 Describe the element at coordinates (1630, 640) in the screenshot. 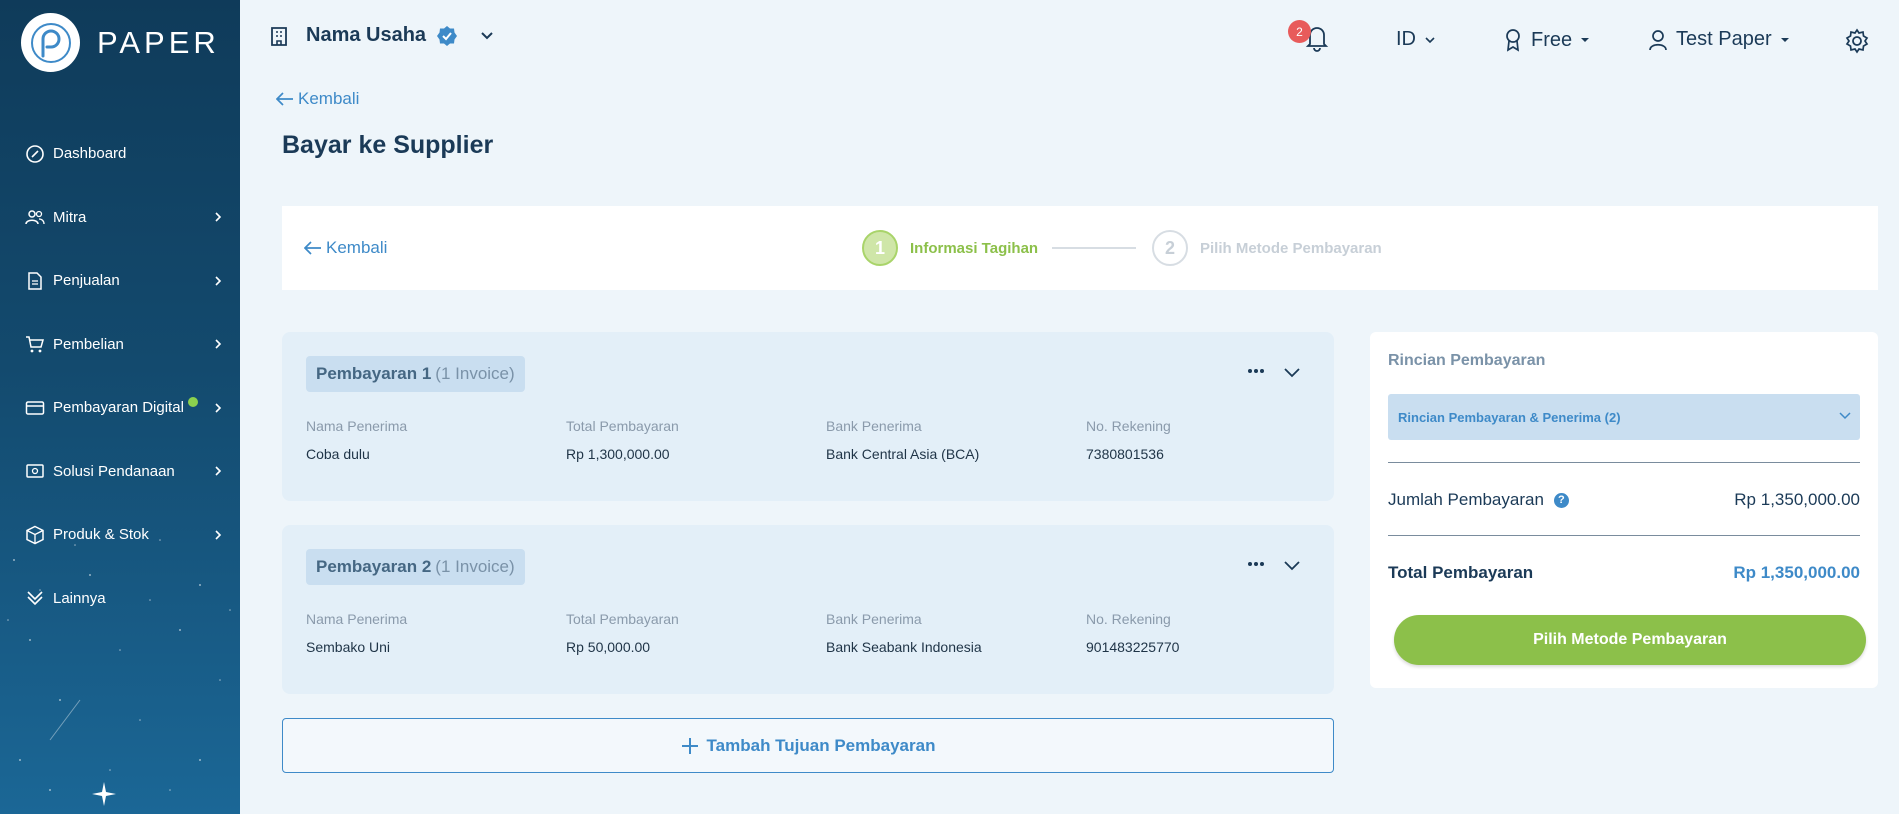

I see `choose-payment-method-button: Pilih Metode Pembayaran` at that location.